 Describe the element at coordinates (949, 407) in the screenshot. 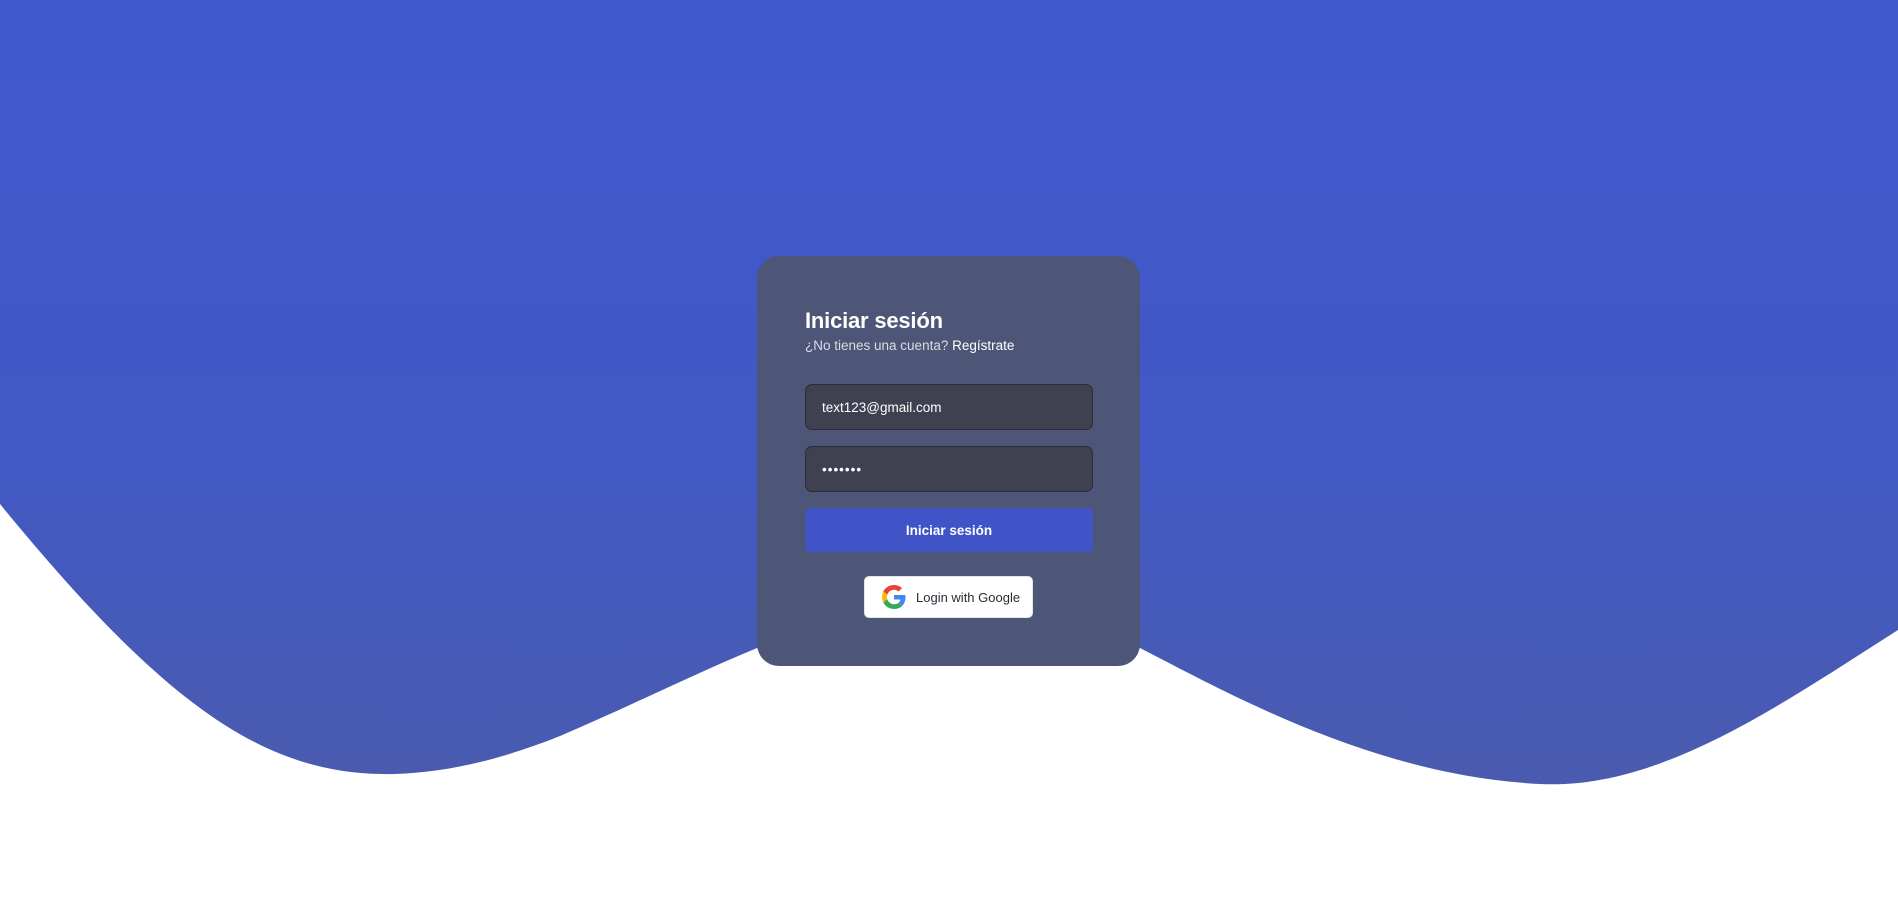

I see `email-field` at that location.